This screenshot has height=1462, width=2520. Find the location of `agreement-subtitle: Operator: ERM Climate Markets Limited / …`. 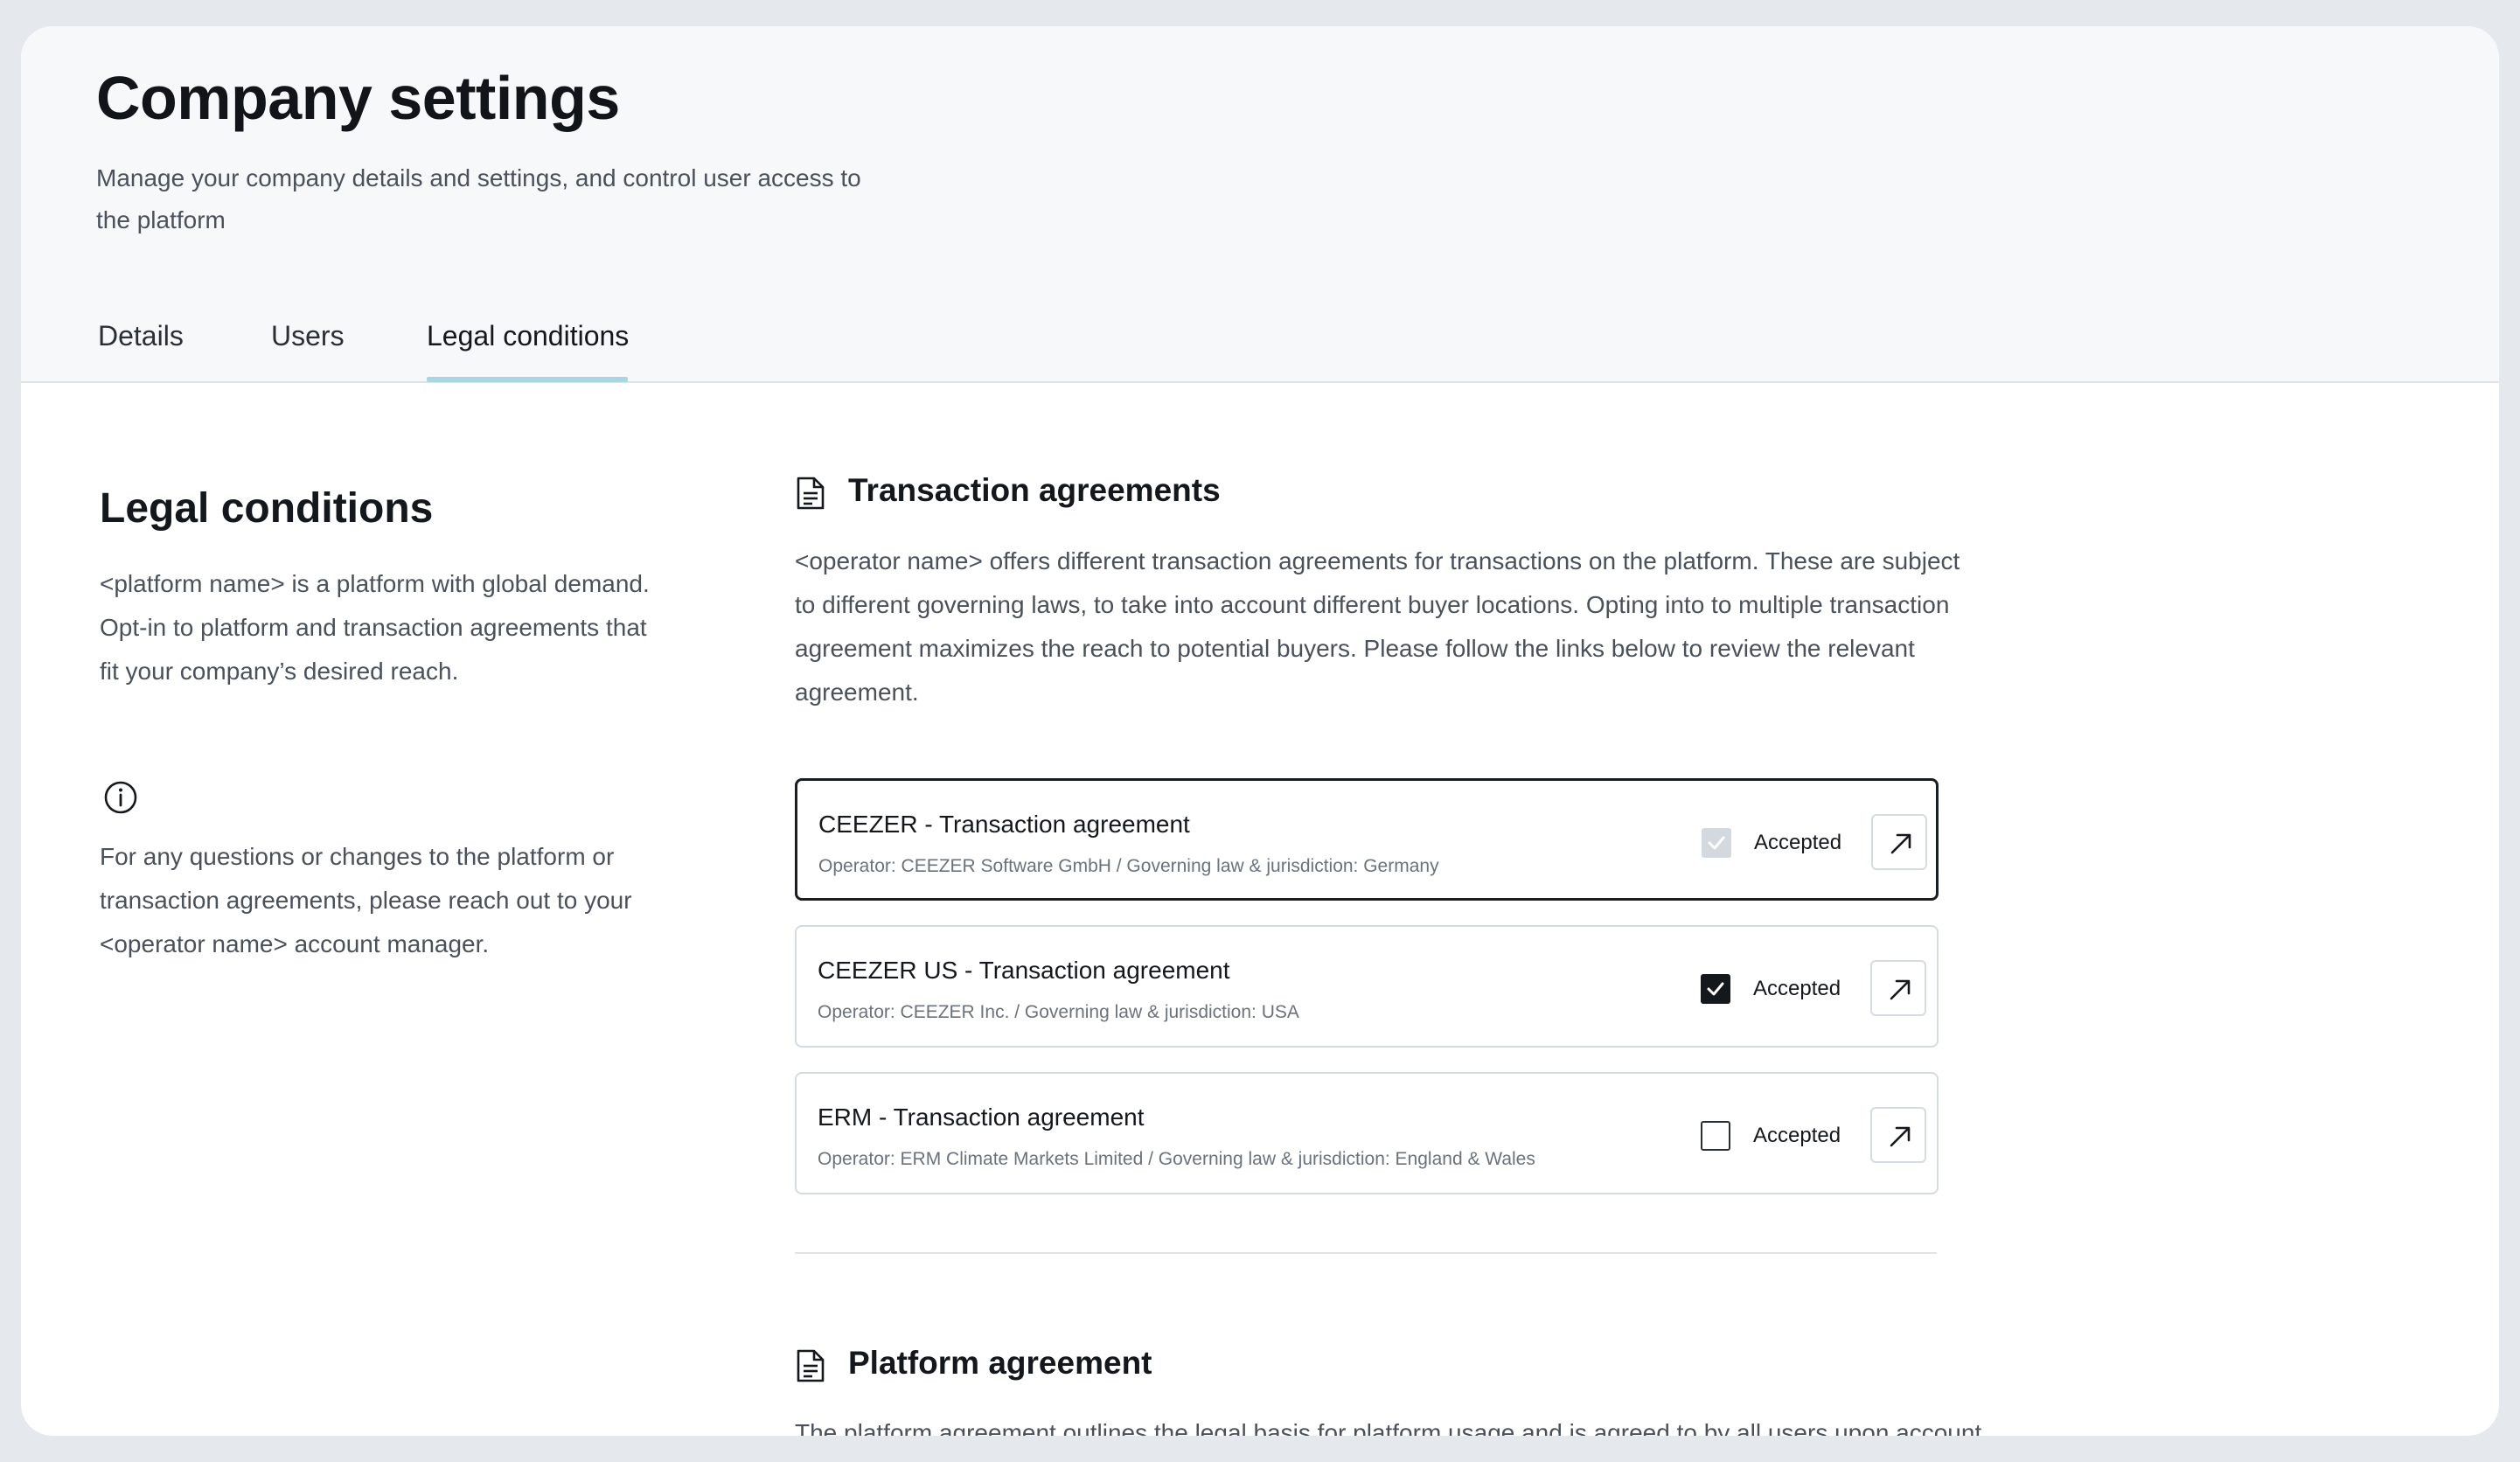

agreement-subtitle: Operator: ERM Climate Markets Limited / … is located at coordinates (1176, 1159).